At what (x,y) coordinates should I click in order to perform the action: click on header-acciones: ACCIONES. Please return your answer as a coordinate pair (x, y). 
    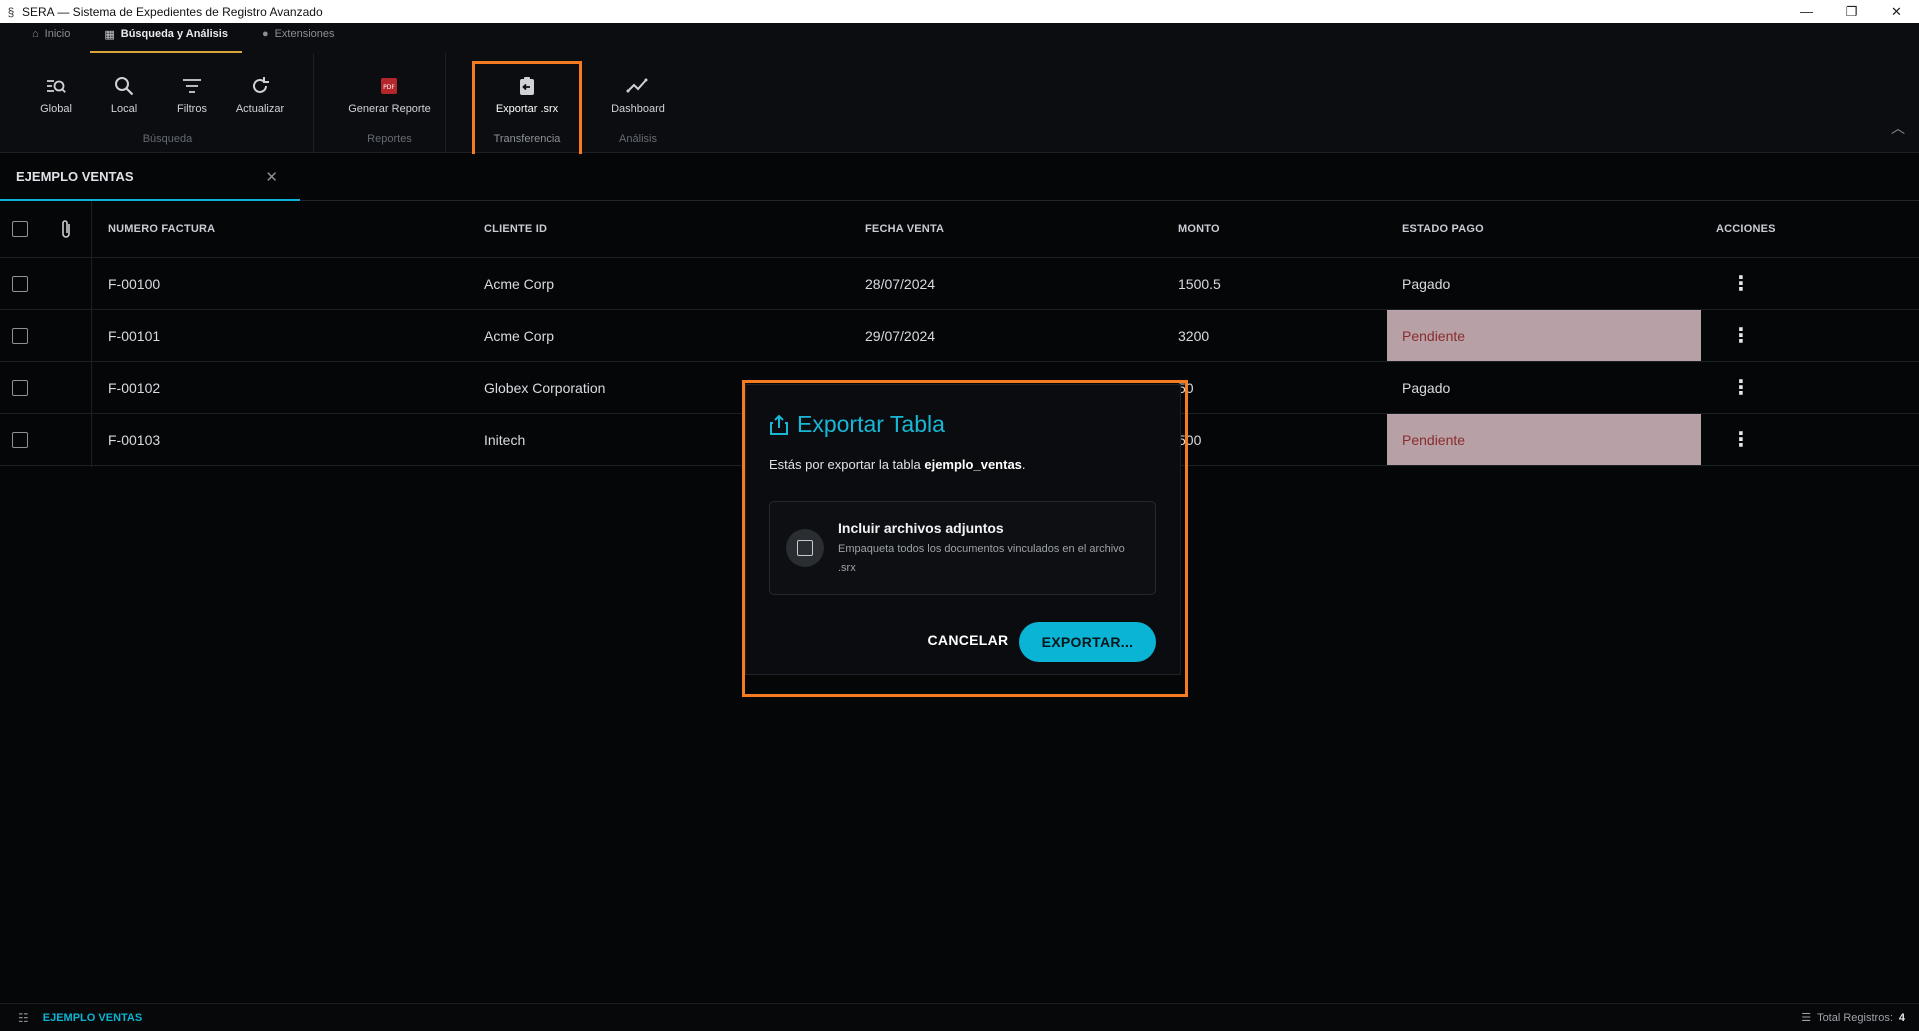
    Looking at the image, I should click on (1746, 229).